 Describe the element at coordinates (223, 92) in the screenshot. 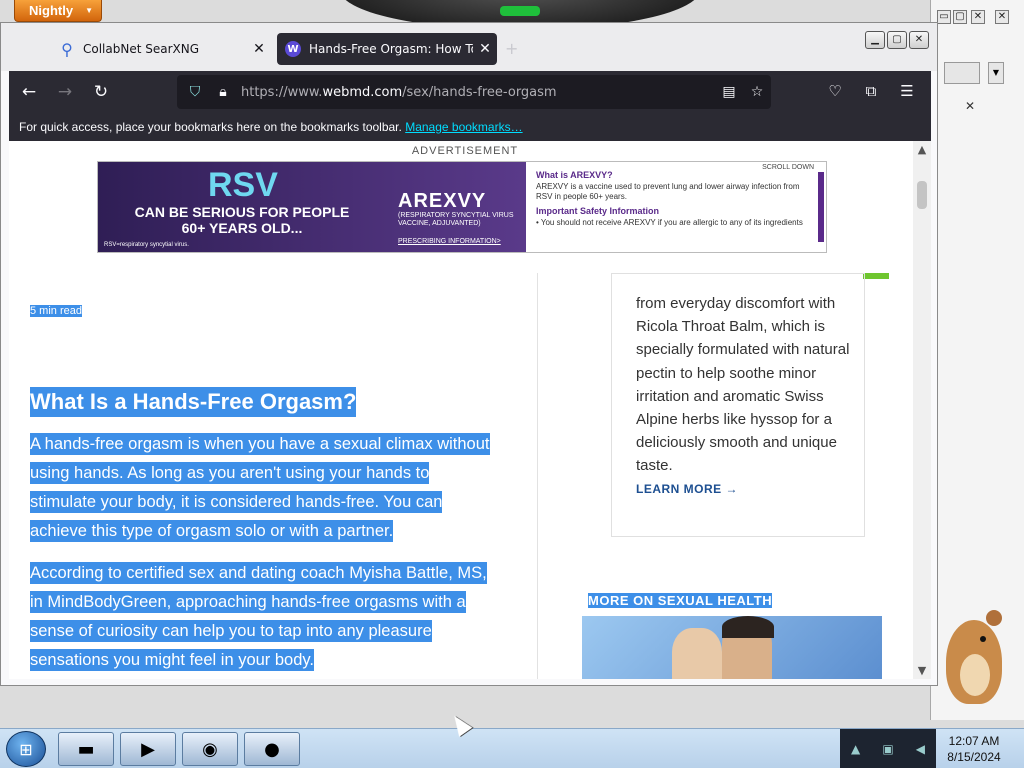

I see `lock-icon: 🔒︎` at that location.